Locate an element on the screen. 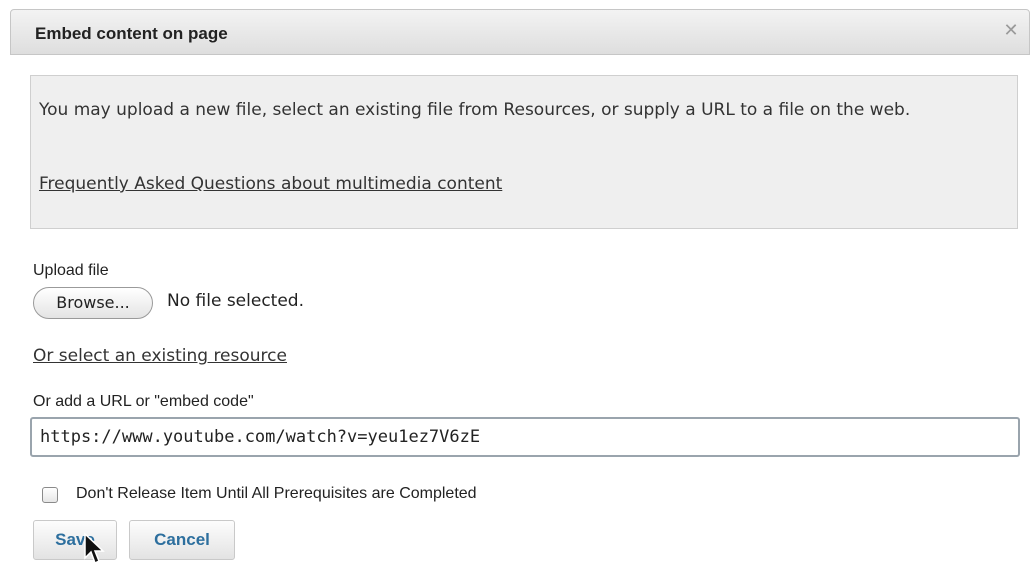  prerequisites-checkbox is located at coordinates (50, 495).